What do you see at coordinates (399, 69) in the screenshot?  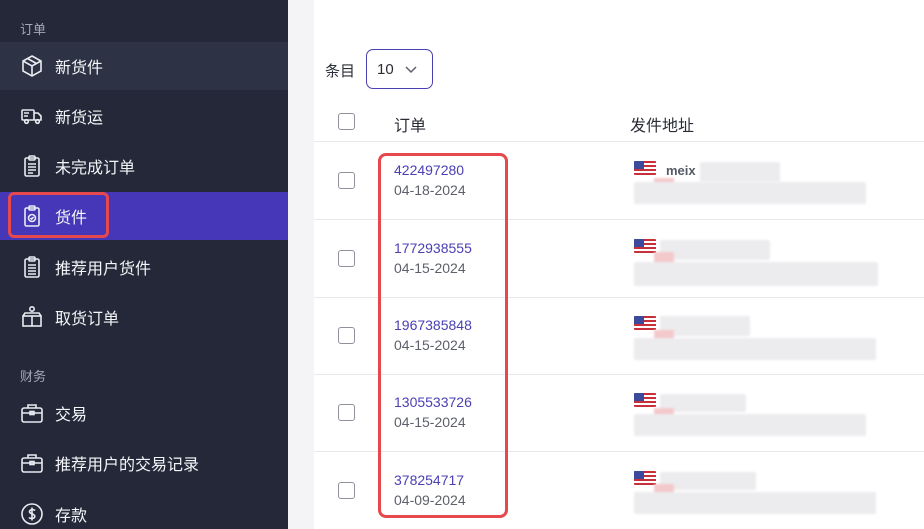 I see `entries-per-page-select: 10` at bounding box center [399, 69].